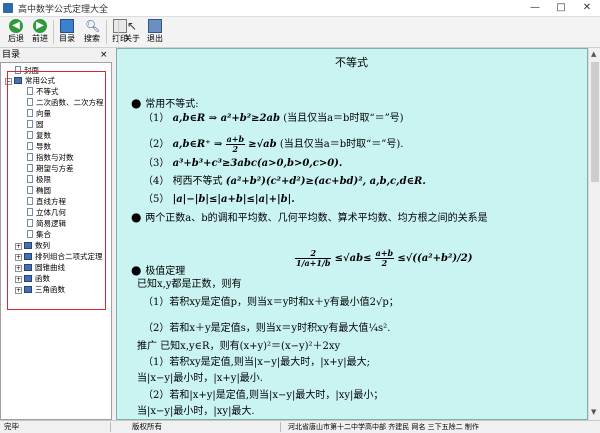 The width and height of the screenshot is (600, 433). I want to click on tree-group: + 函数, so click(32, 278).